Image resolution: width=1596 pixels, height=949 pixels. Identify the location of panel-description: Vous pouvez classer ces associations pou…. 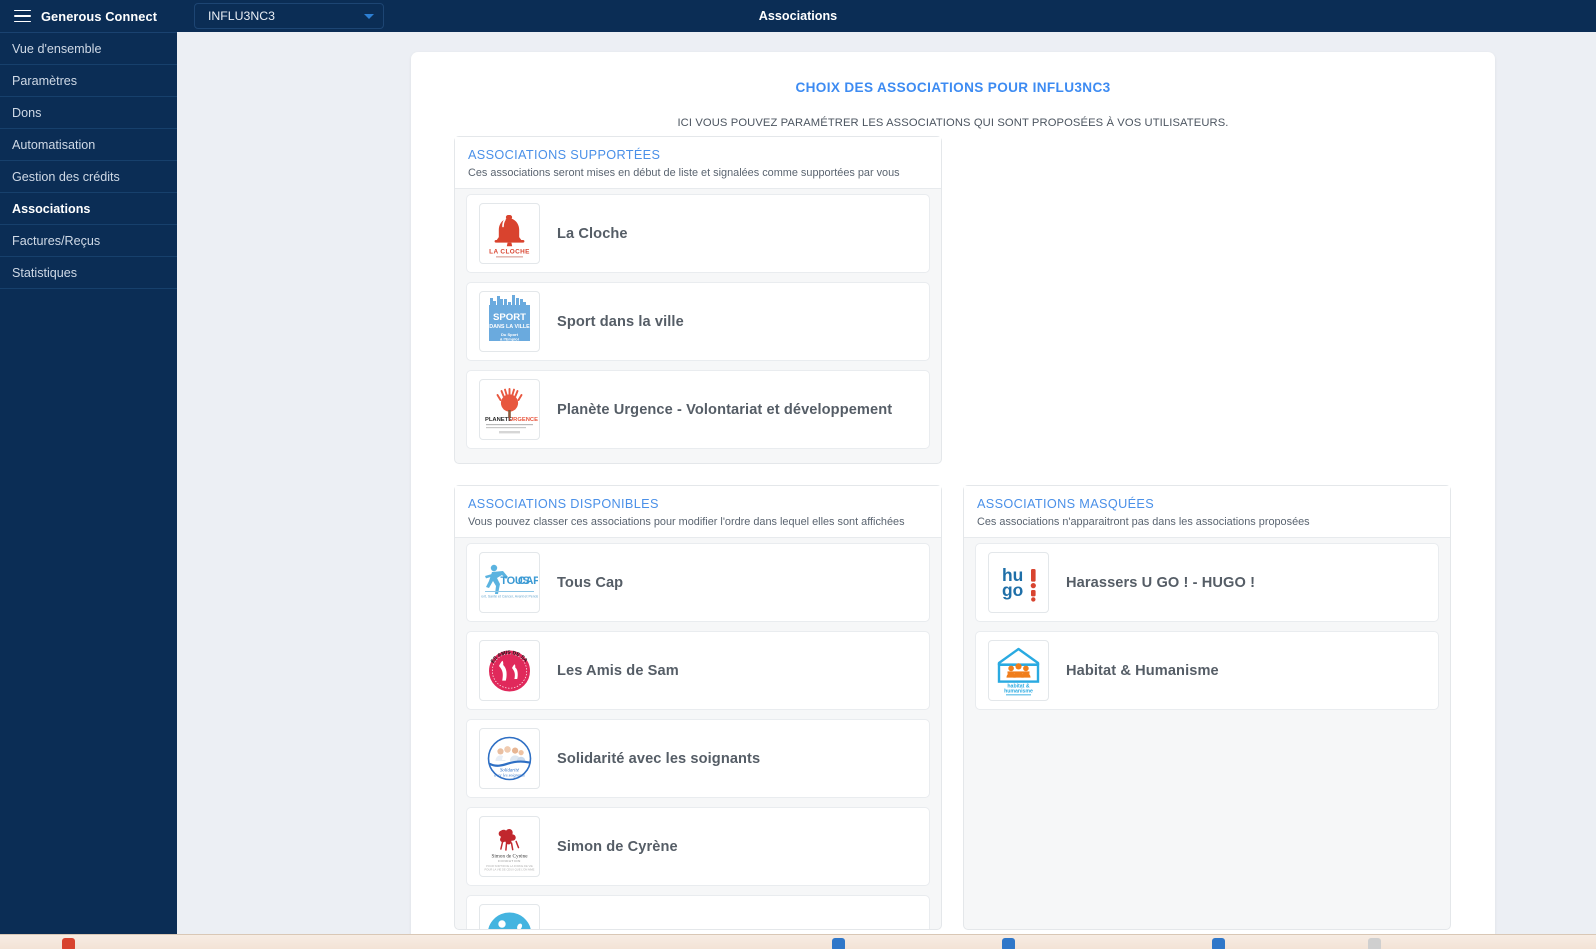
(686, 522).